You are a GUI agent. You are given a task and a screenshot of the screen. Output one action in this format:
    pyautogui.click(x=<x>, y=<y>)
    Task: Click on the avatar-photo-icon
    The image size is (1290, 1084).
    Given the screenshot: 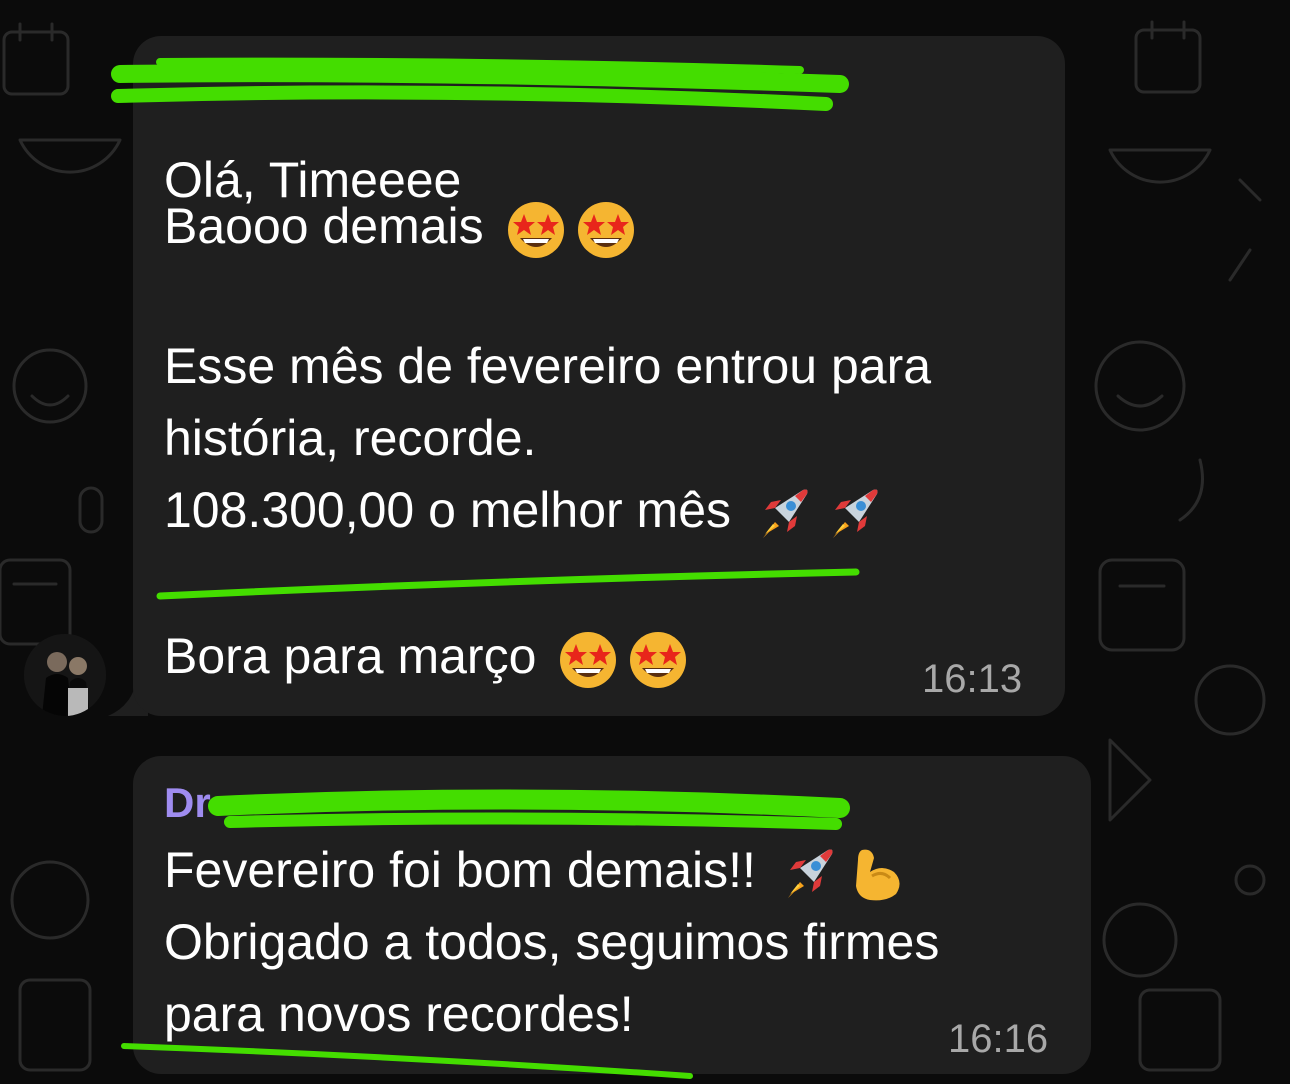 What is the action you would take?
    pyautogui.click(x=65, y=675)
    